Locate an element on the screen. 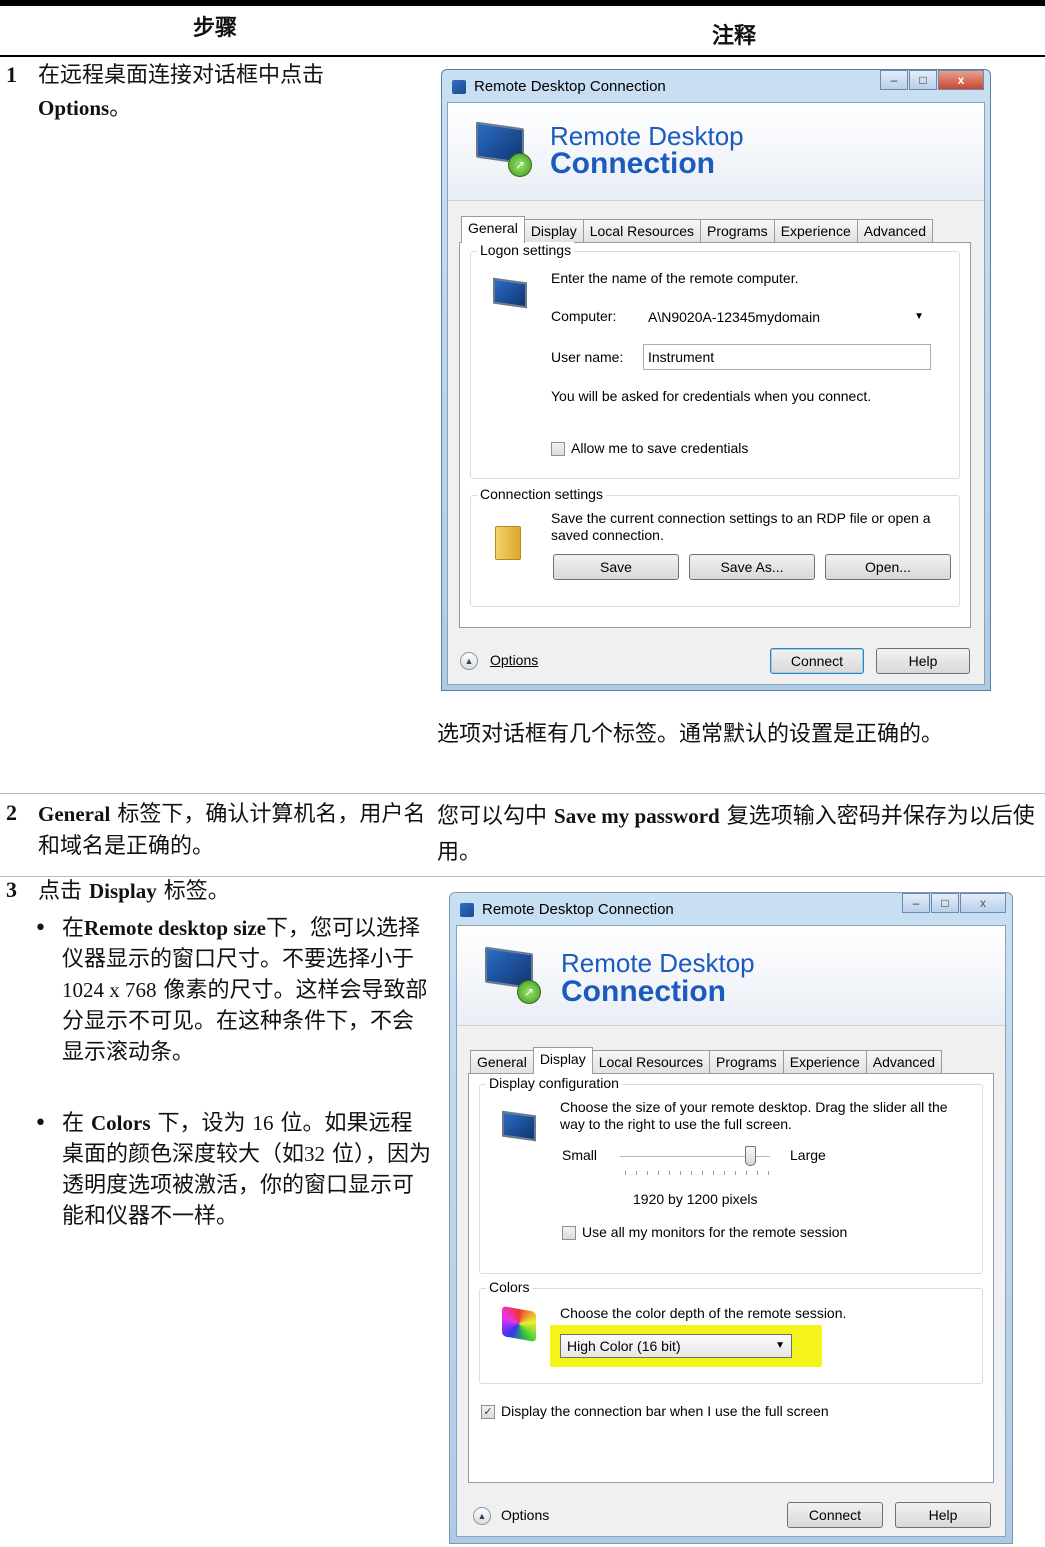 The image size is (1045, 1547). display-text-2: way to the right to use the full screen. is located at coordinates (676, 1124).